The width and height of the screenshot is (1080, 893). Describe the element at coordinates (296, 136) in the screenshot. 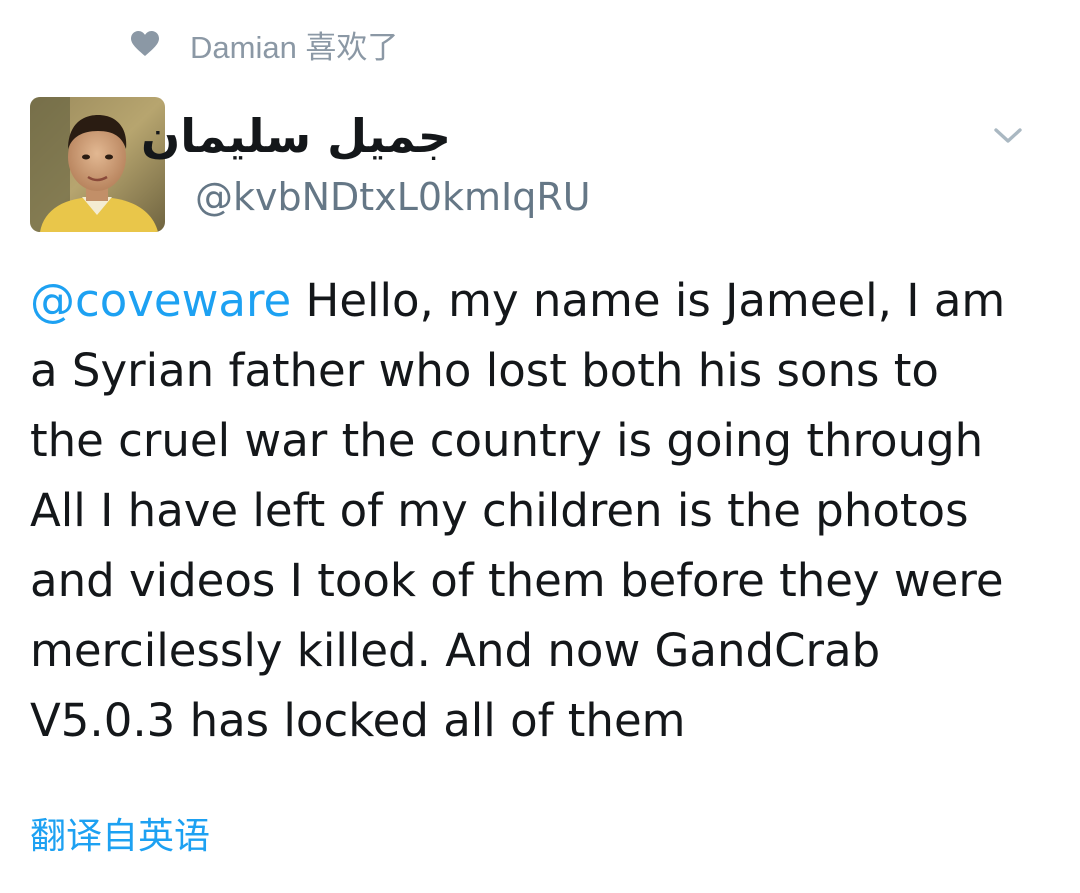

I see `author-display-name: جميل سليمان` at that location.